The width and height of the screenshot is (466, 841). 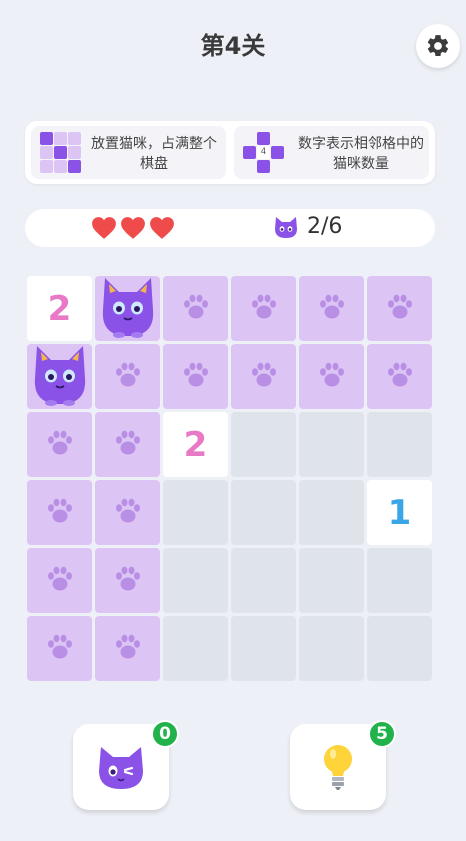 I want to click on rule-illustration-number: 4, so click(x=264, y=153).